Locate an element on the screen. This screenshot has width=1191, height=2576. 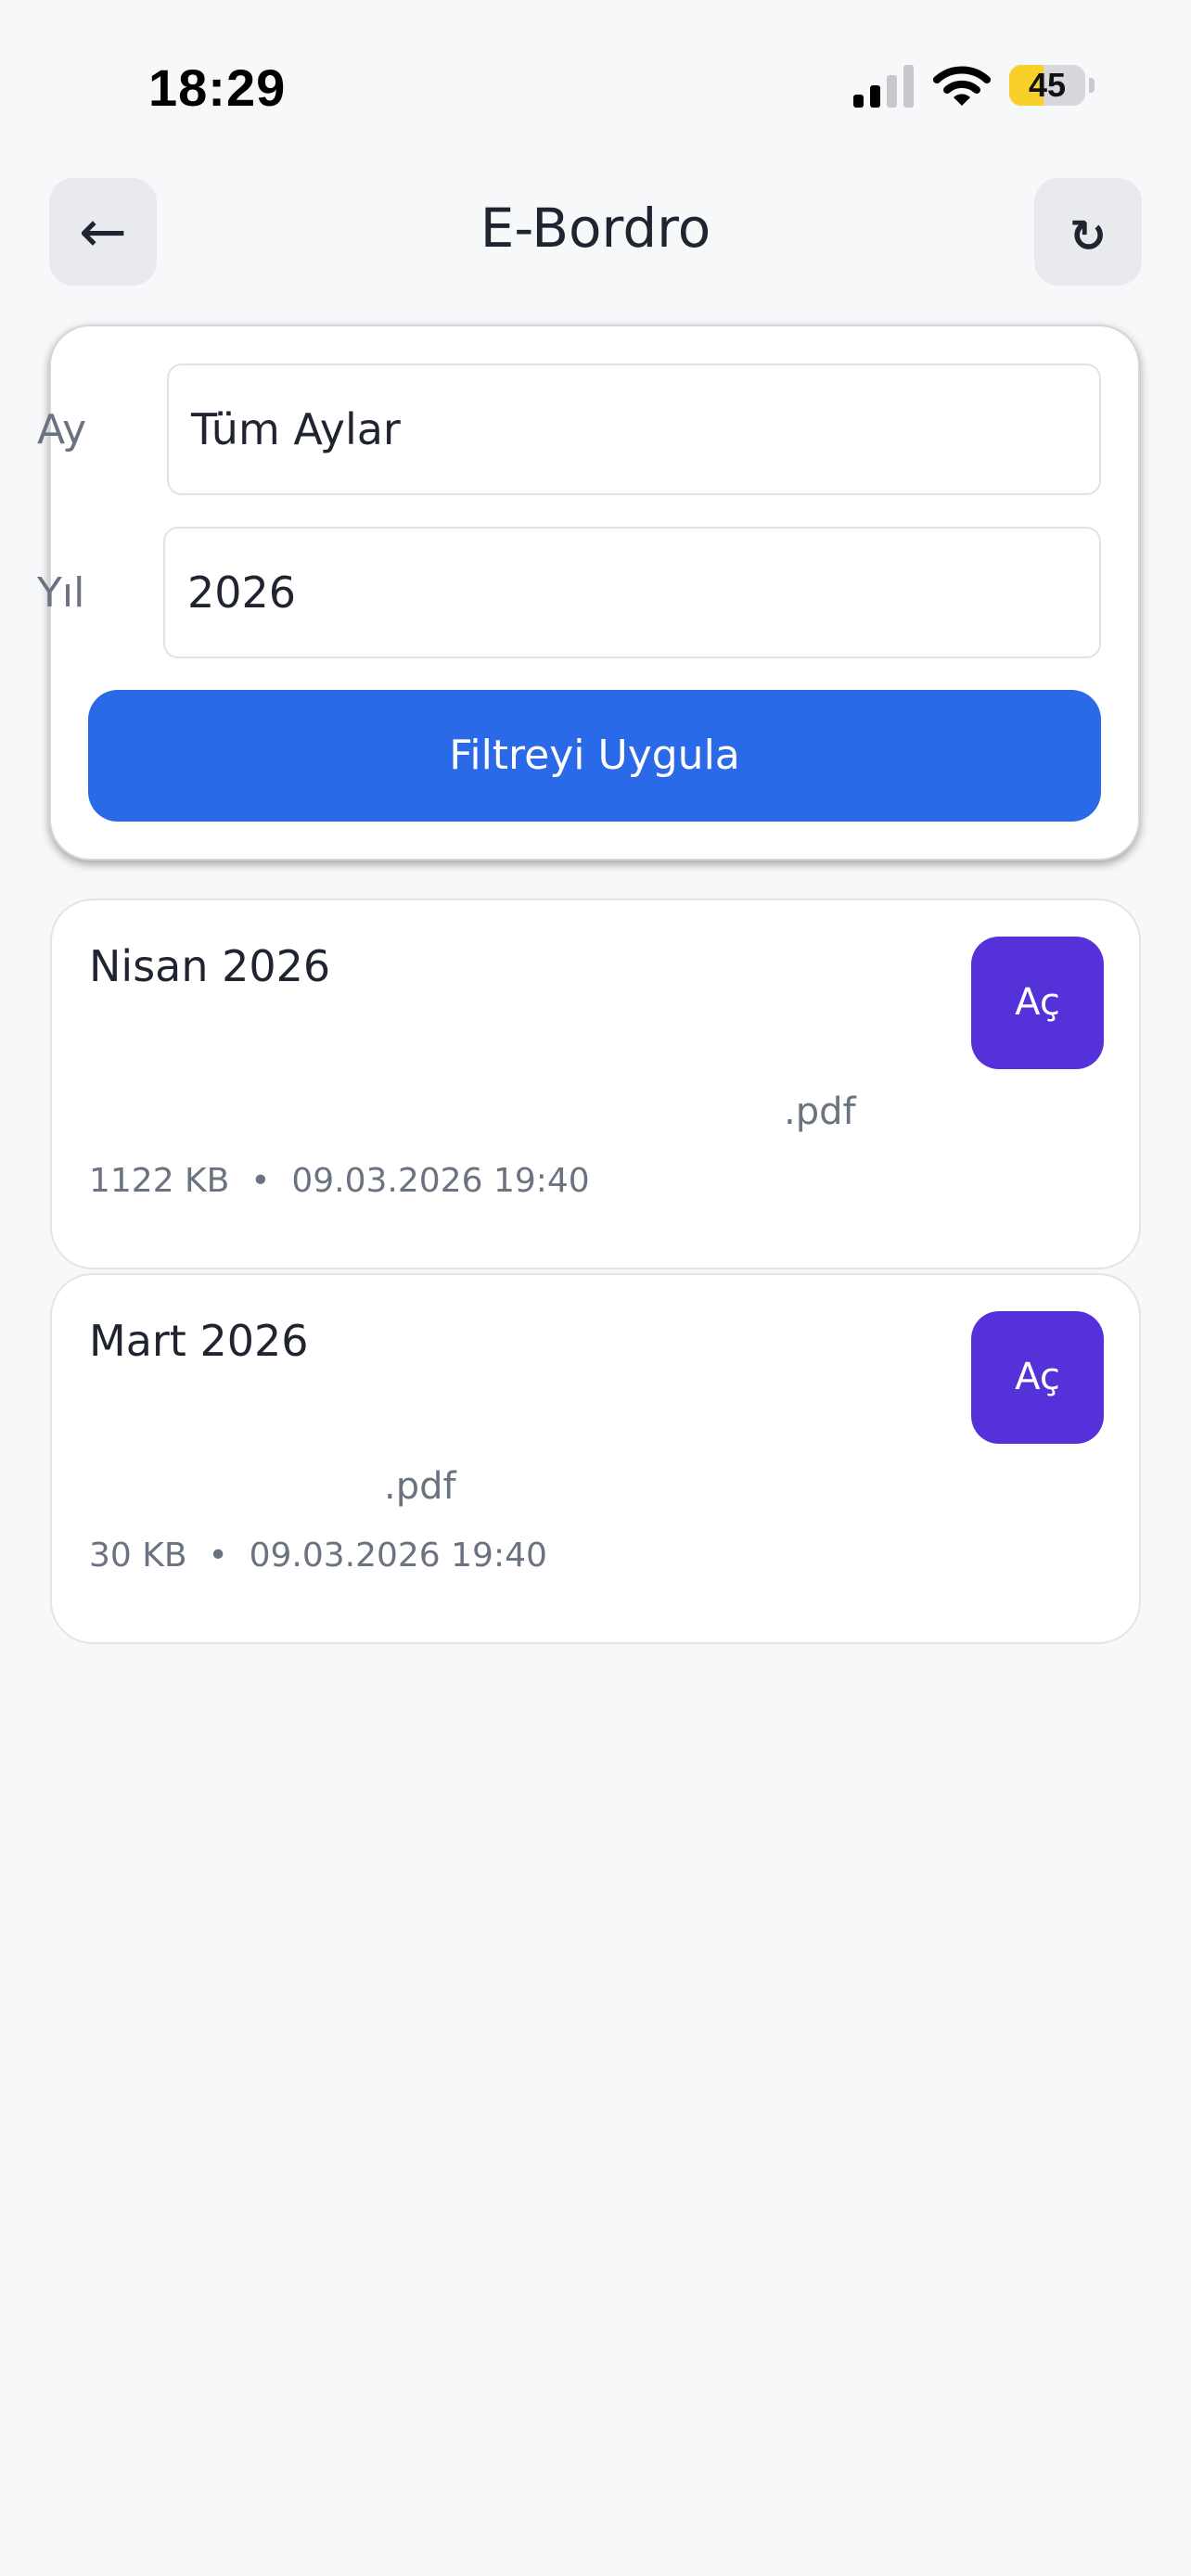
month-select: Tüm Aylar is located at coordinates (634, 429).